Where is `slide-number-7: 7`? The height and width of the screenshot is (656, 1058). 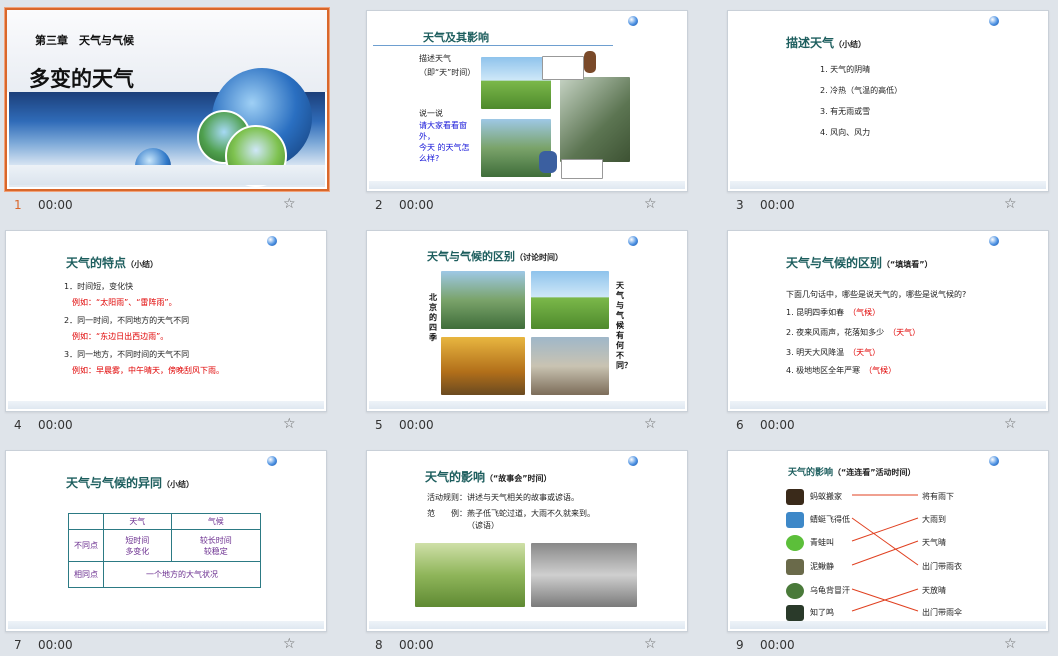 slide-number-7: 7 is located at coordinates (18, 645).